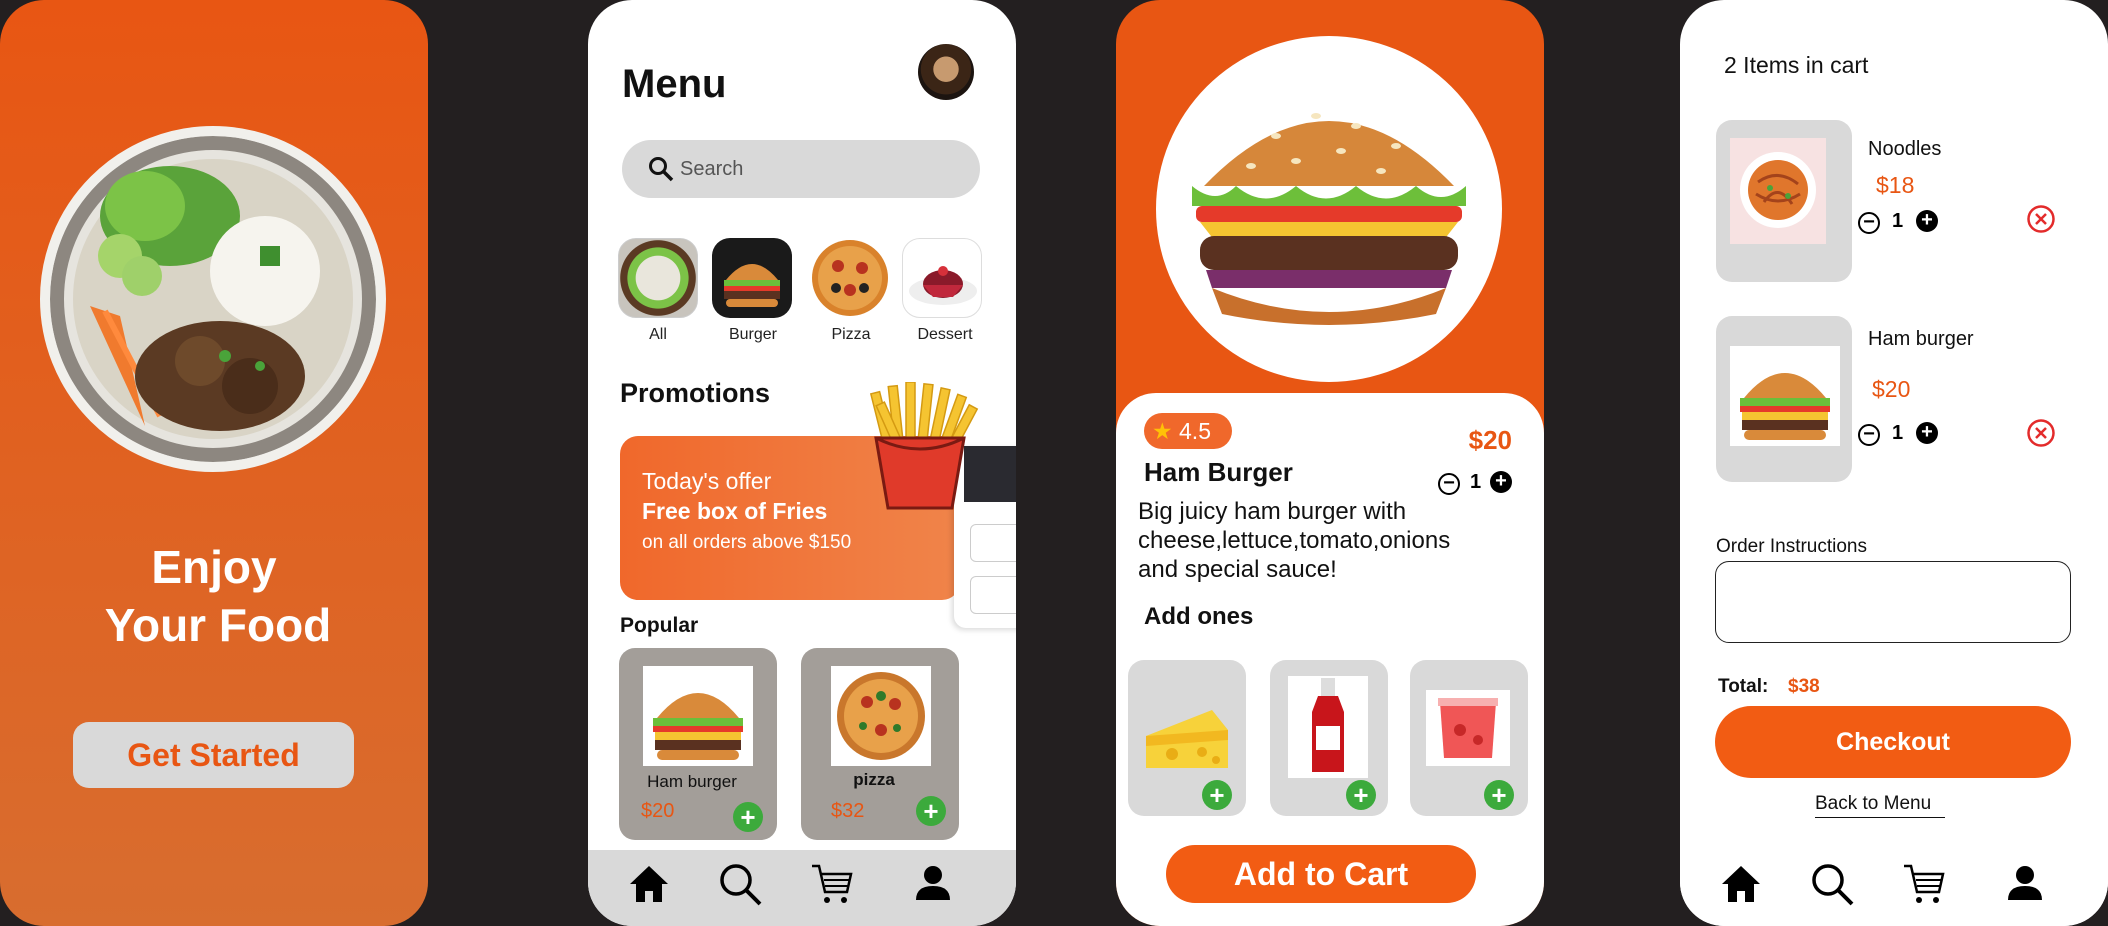  What do you see at coordinates (1791, 546) in the screenshot?
I see `instructions-label: Order Instructions` at bounding box center [1791, 546].